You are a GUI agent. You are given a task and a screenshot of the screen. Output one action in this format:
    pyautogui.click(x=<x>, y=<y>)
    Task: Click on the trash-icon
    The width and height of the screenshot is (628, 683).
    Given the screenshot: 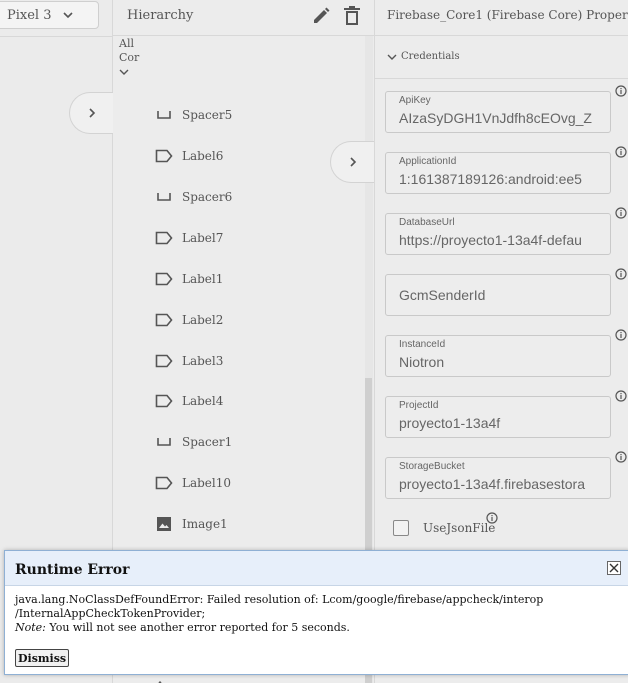 What is the action you would take?
    pyautogui.click(x=352, y=16)
    